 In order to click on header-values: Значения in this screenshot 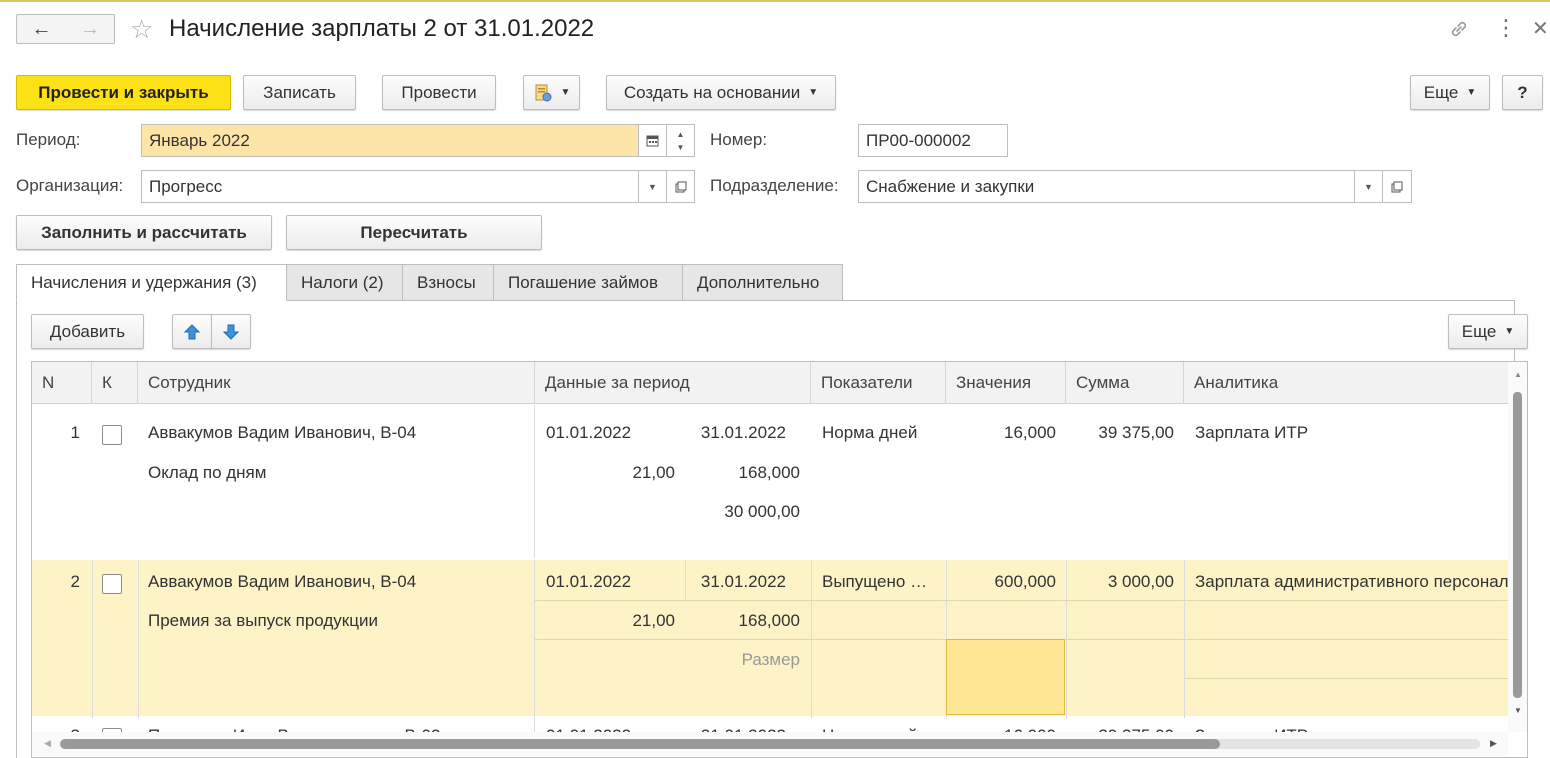, I will do `click(1006, 383)`.